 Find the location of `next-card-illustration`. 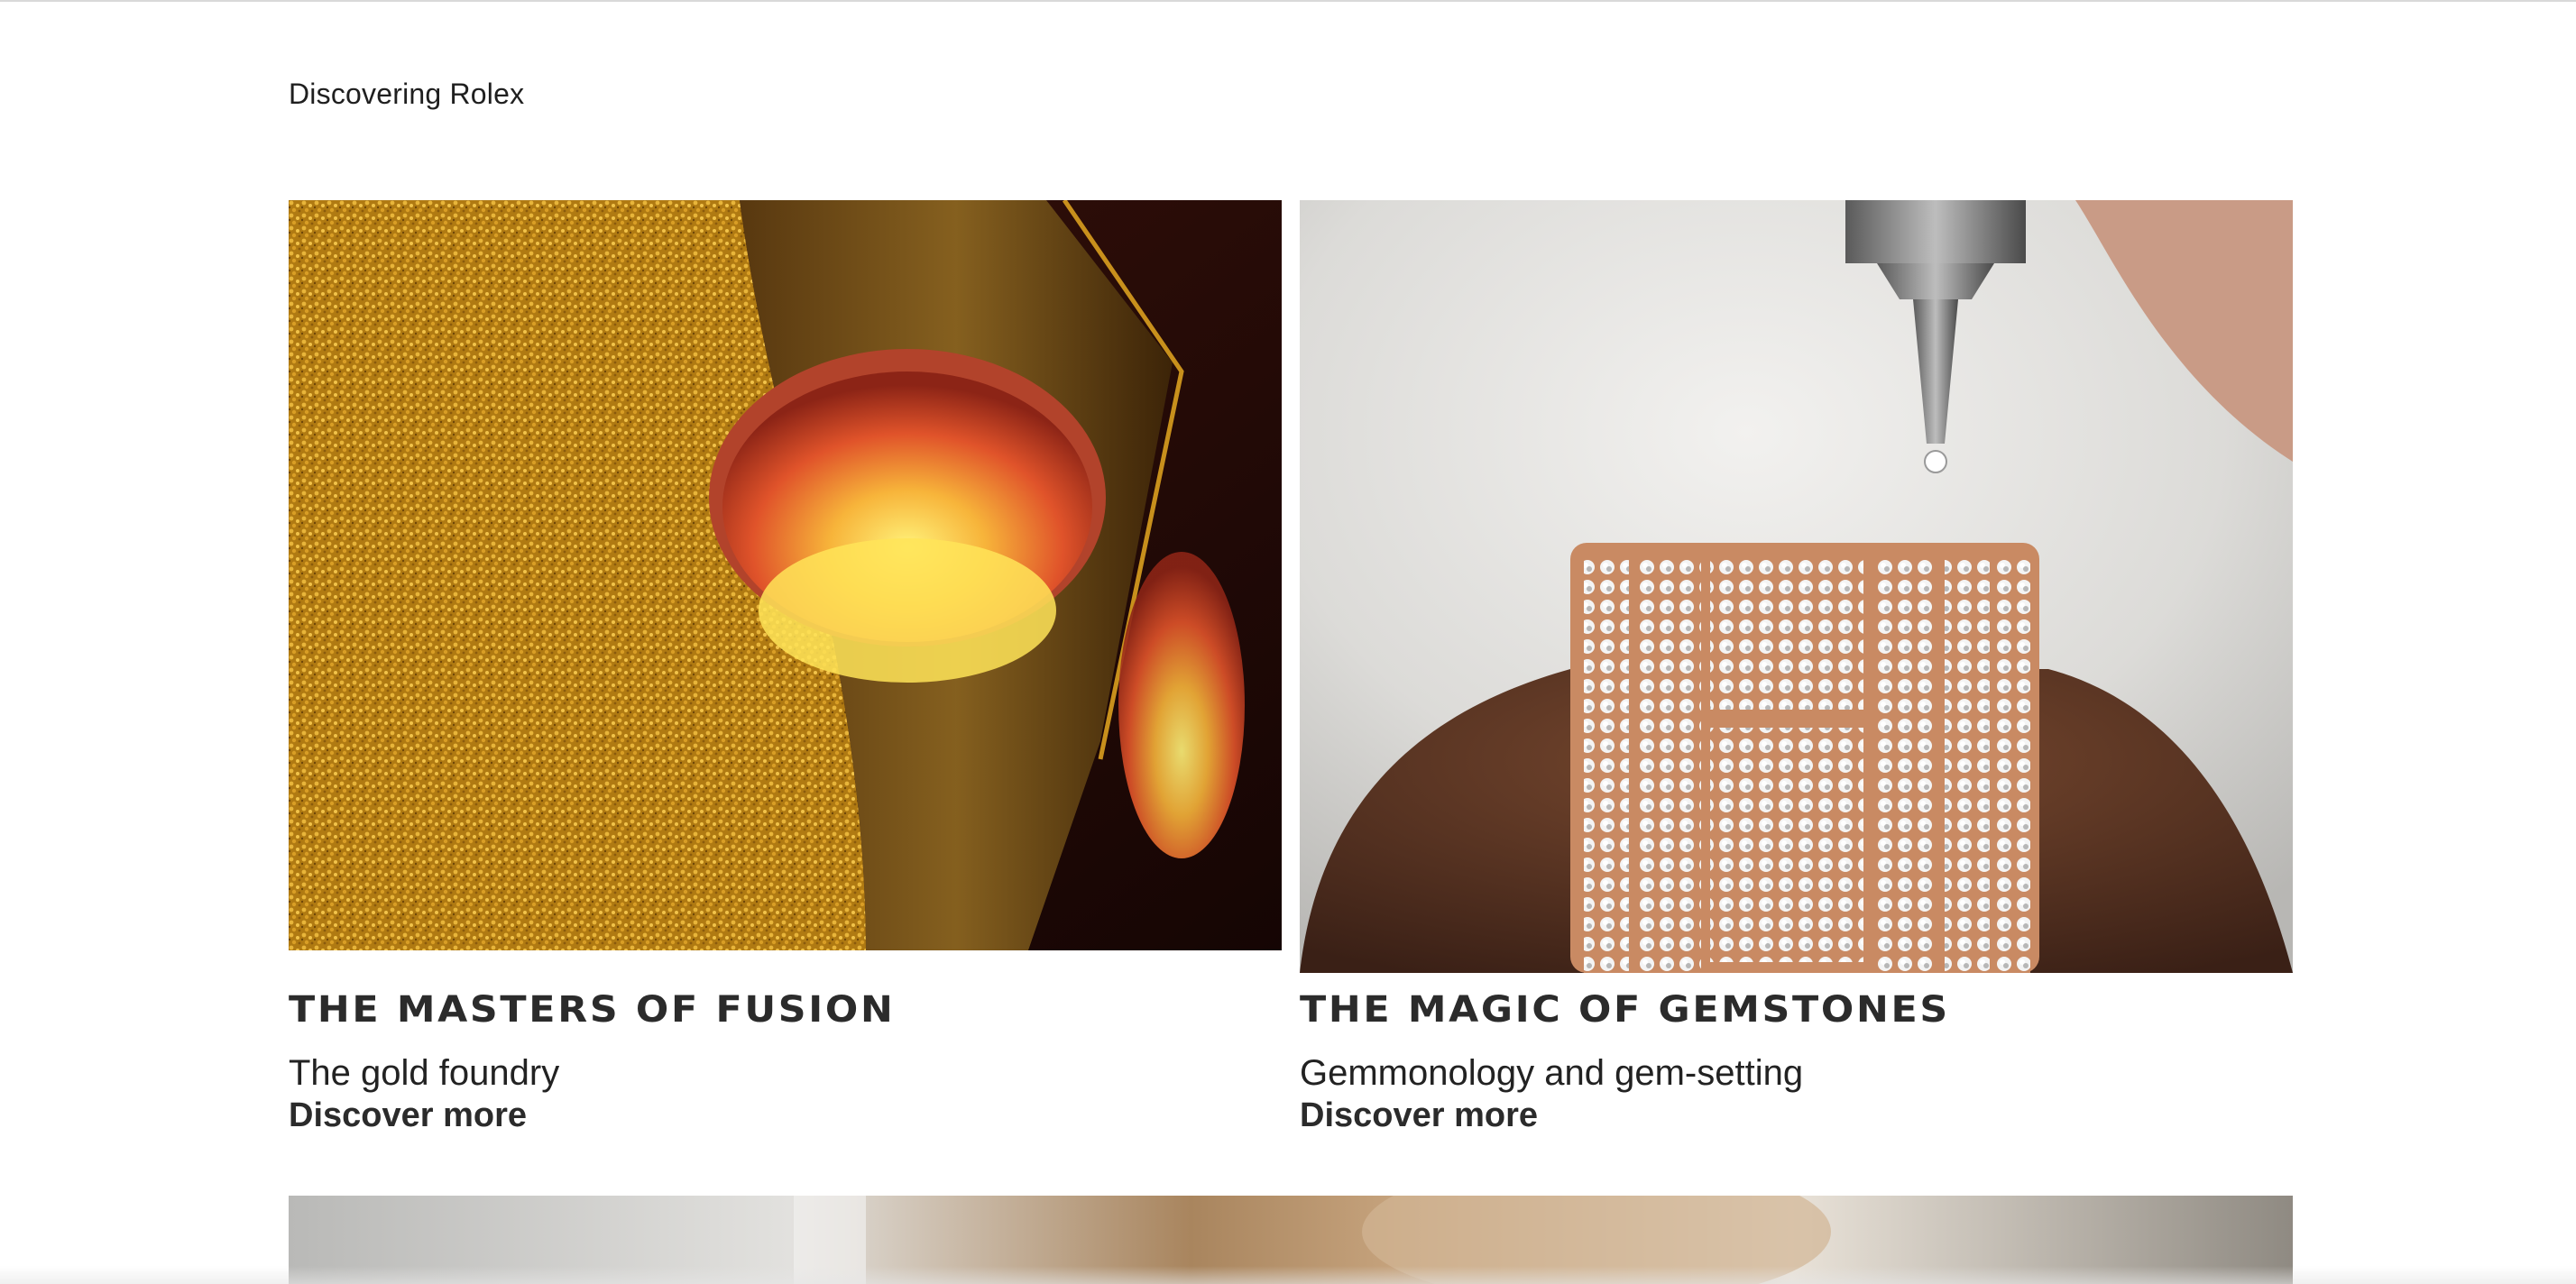

next-card-illustration is located at coordinates (1291, 1240).